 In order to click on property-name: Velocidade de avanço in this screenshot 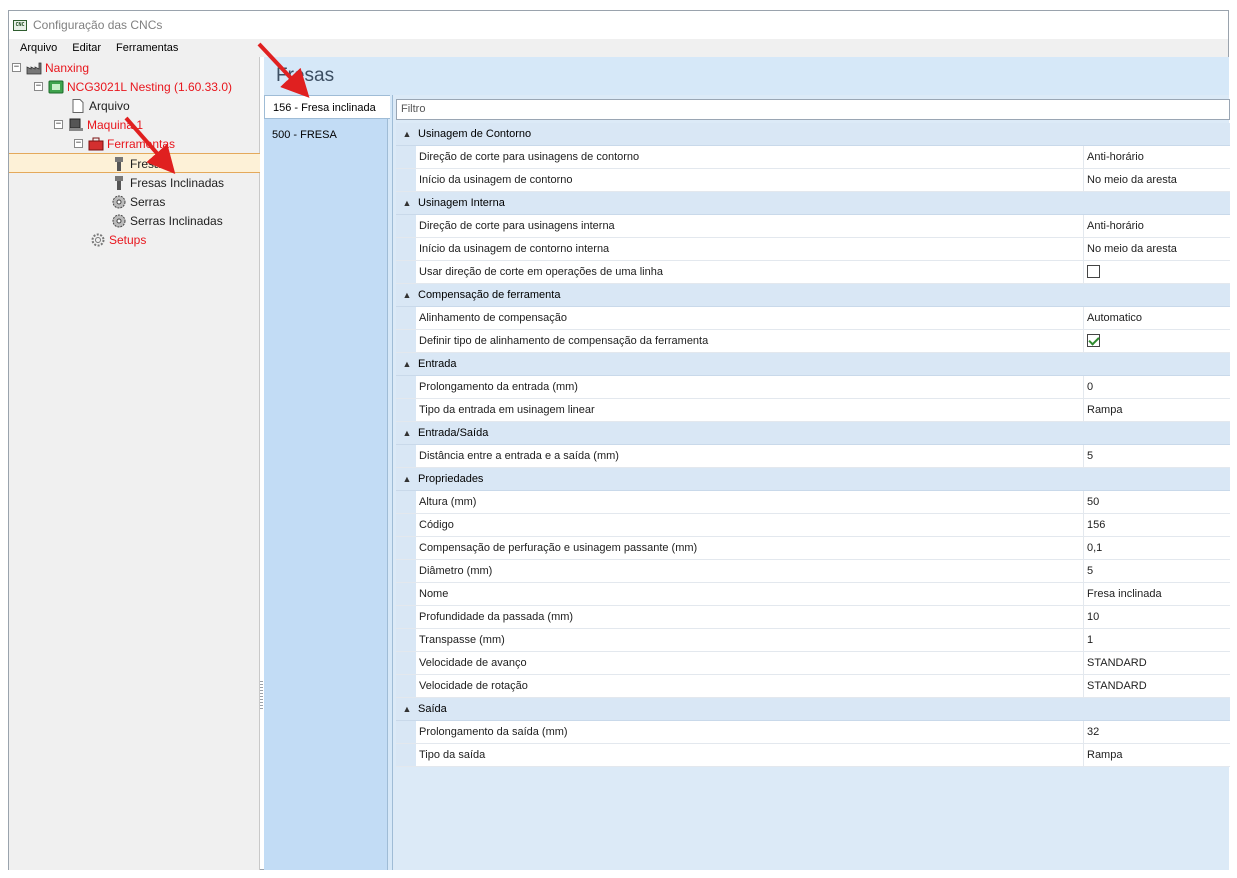, I will do `click(750, 663)`.